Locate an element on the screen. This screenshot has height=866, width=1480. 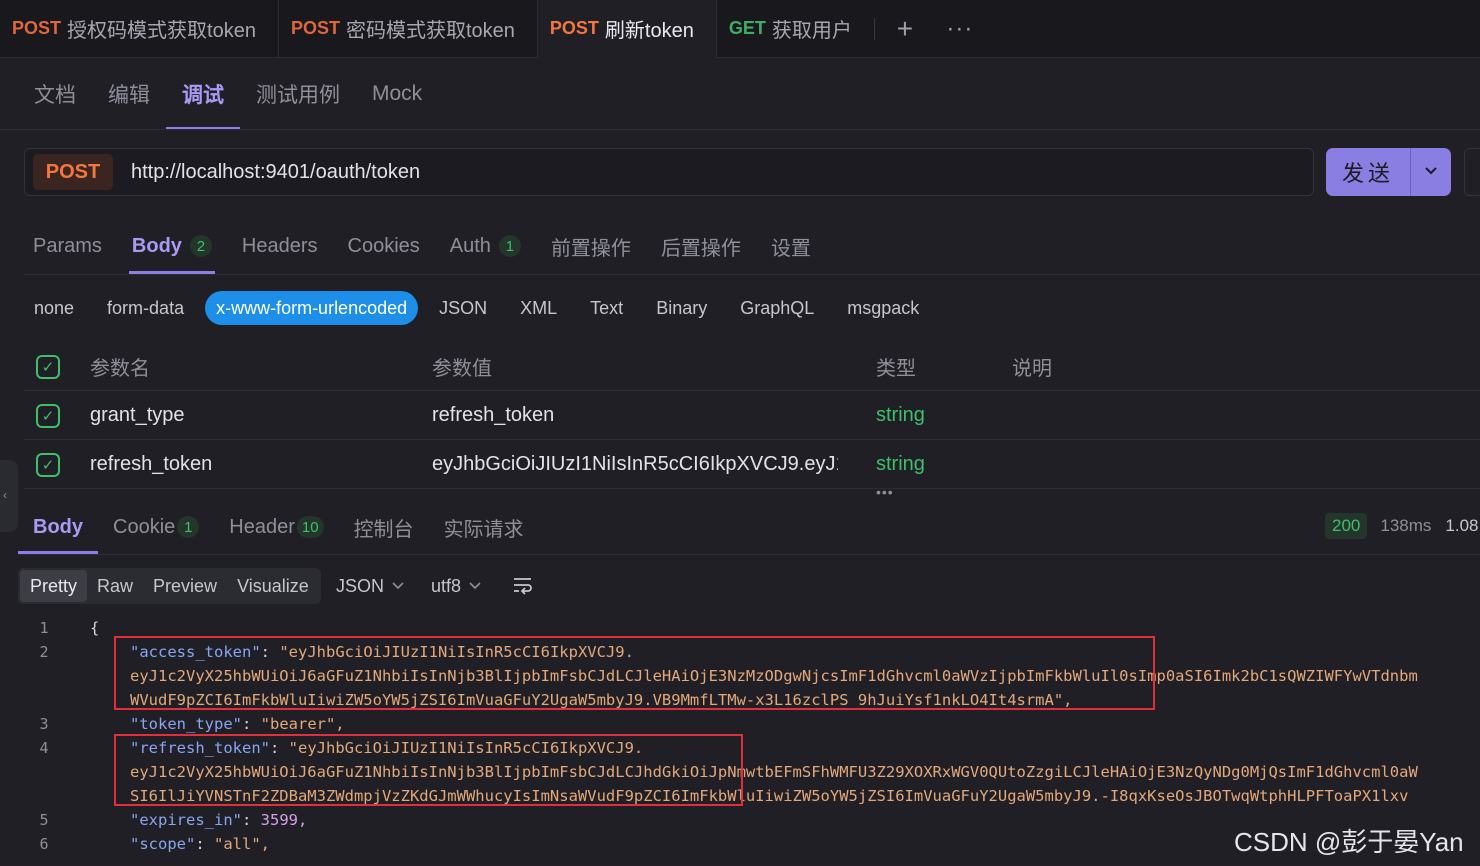
tab-cookies: Cookies is located at coordinates (384, 246).